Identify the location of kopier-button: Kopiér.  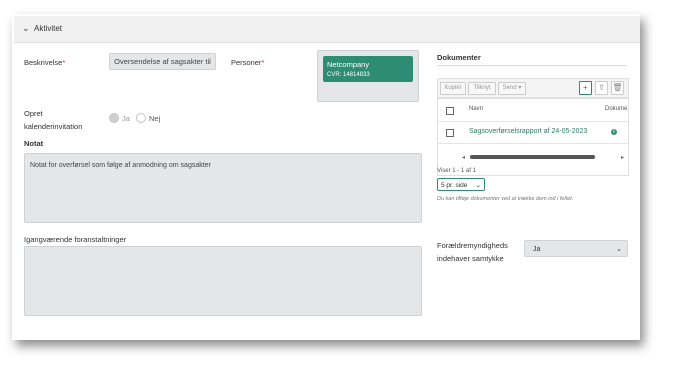
(453, 88).